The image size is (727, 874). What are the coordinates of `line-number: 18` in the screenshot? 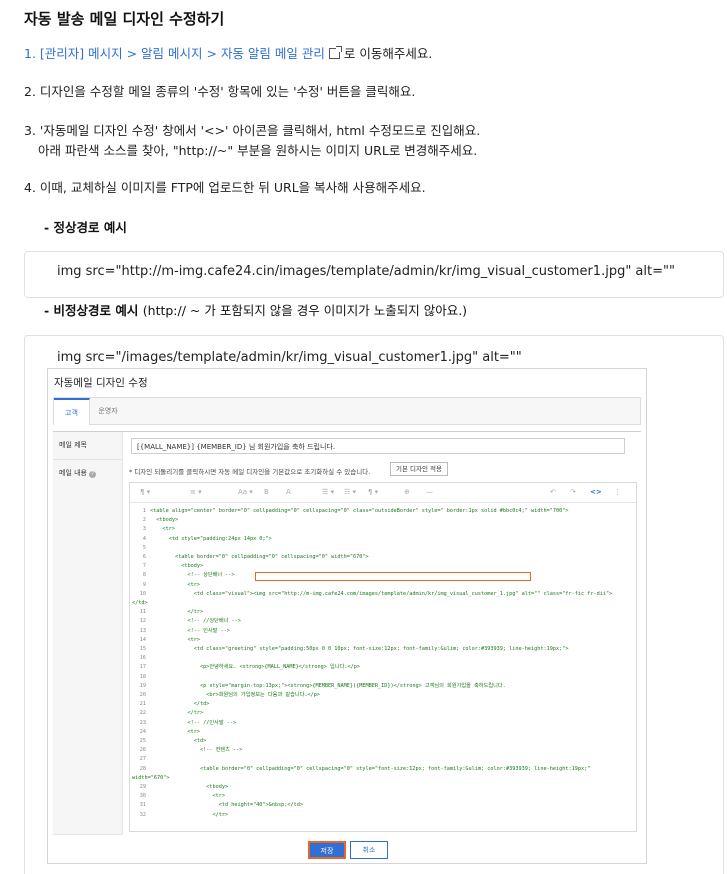 It's located at (142, 676).